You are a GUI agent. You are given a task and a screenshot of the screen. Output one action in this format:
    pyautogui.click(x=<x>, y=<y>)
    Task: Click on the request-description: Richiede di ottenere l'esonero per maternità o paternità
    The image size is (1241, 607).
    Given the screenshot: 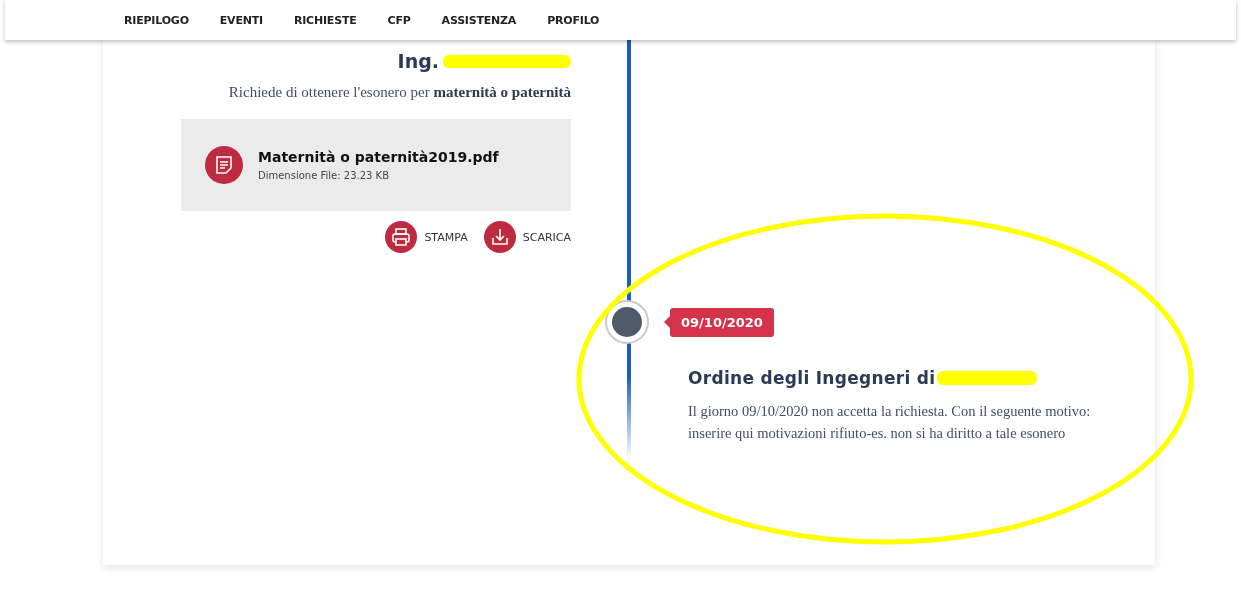 What is the action you would take?
    pyautogui.click(x=399, y=92)
    